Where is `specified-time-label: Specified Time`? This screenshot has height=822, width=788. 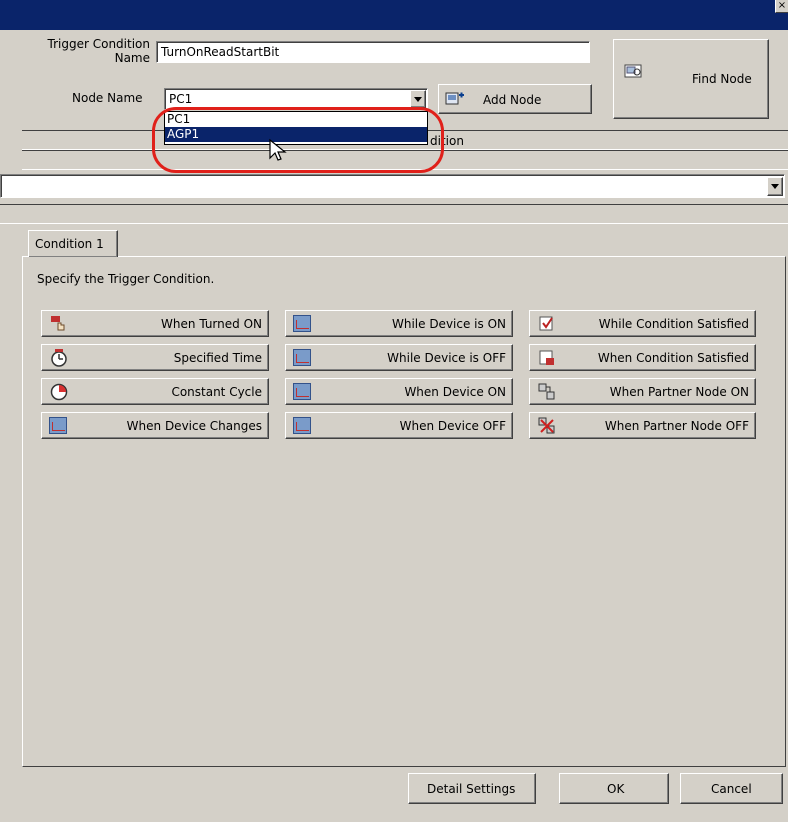 specified-time-label: Specified Time is located at coordinates (217, 358).